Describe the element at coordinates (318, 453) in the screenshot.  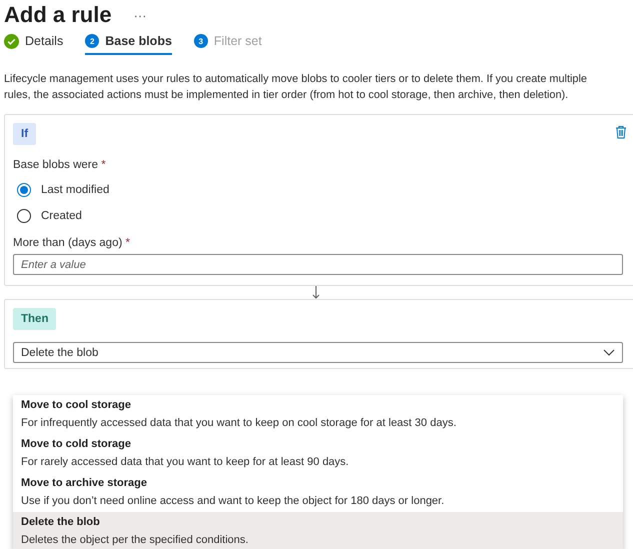
I see `dropdown-option: Move to cold storage For rarely accessed data that you want to keep for at least 90 days.` at that location.